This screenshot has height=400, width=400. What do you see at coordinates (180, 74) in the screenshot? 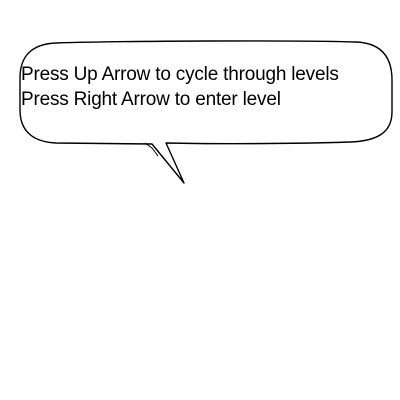
I see `instruction-line-cycle-levels: Press Up Arrow to cycle through levels` at bounding box center [180, 74].